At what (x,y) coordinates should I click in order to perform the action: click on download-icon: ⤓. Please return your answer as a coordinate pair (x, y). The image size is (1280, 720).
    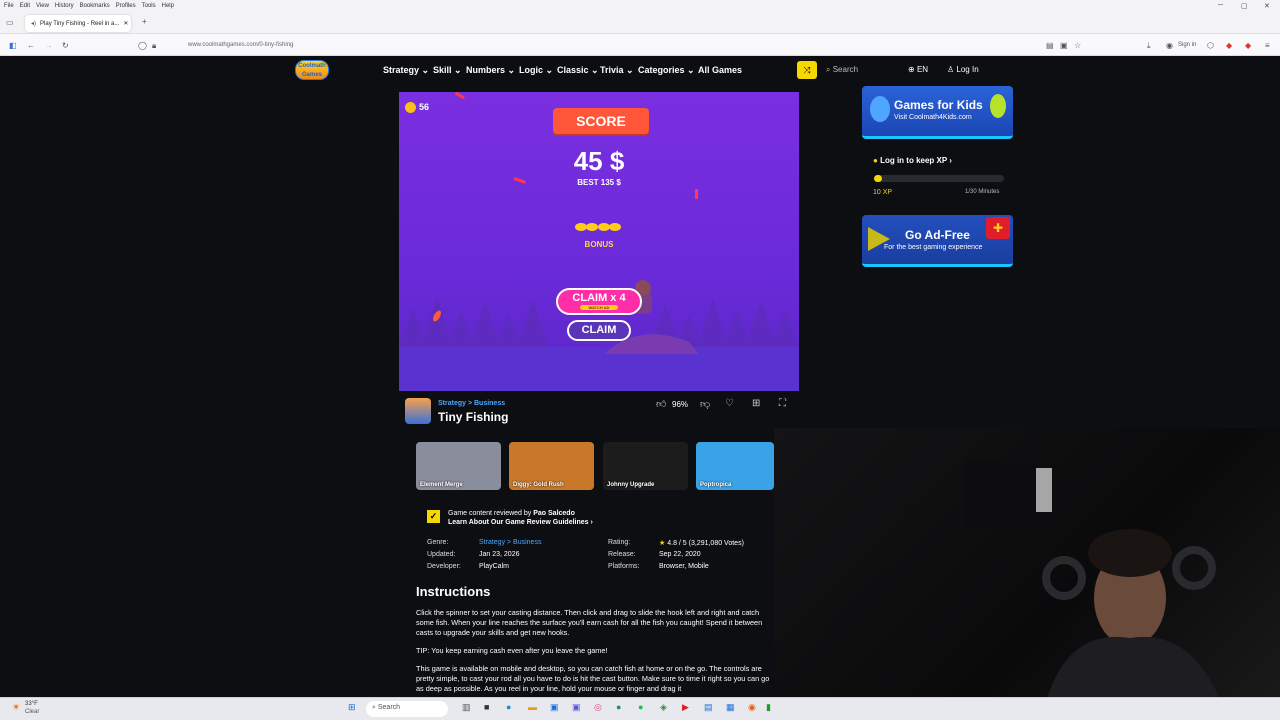
    Looking at the image, I should click on (1149, 46).